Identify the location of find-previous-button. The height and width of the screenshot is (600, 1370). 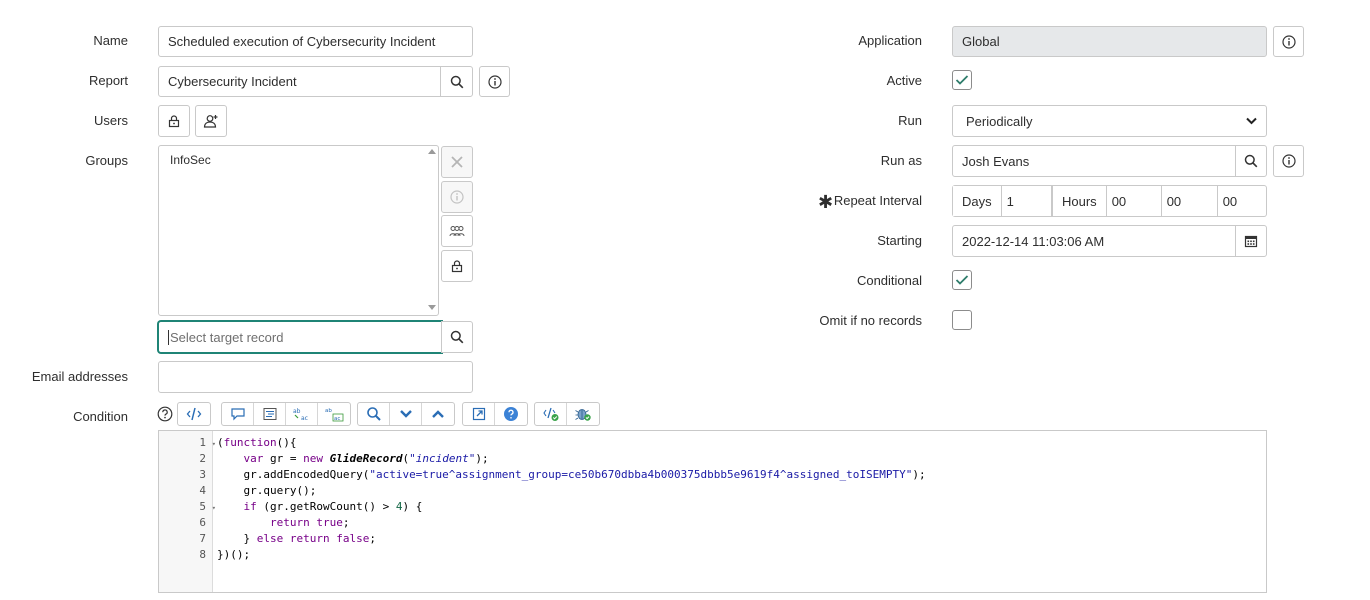
(438, 414).